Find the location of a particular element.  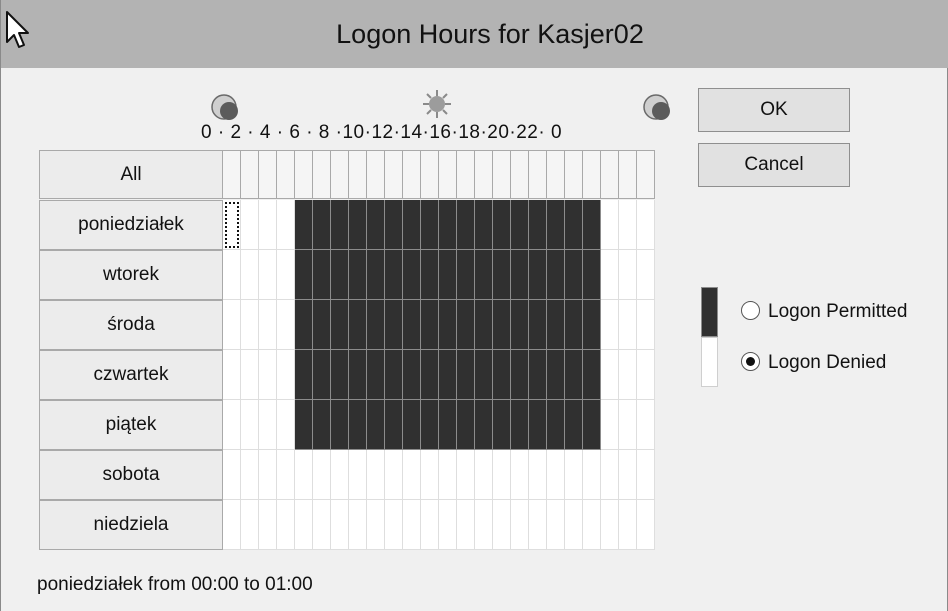

logon-permitted-option: Logon Permitted is located at coordinates (824, 312).